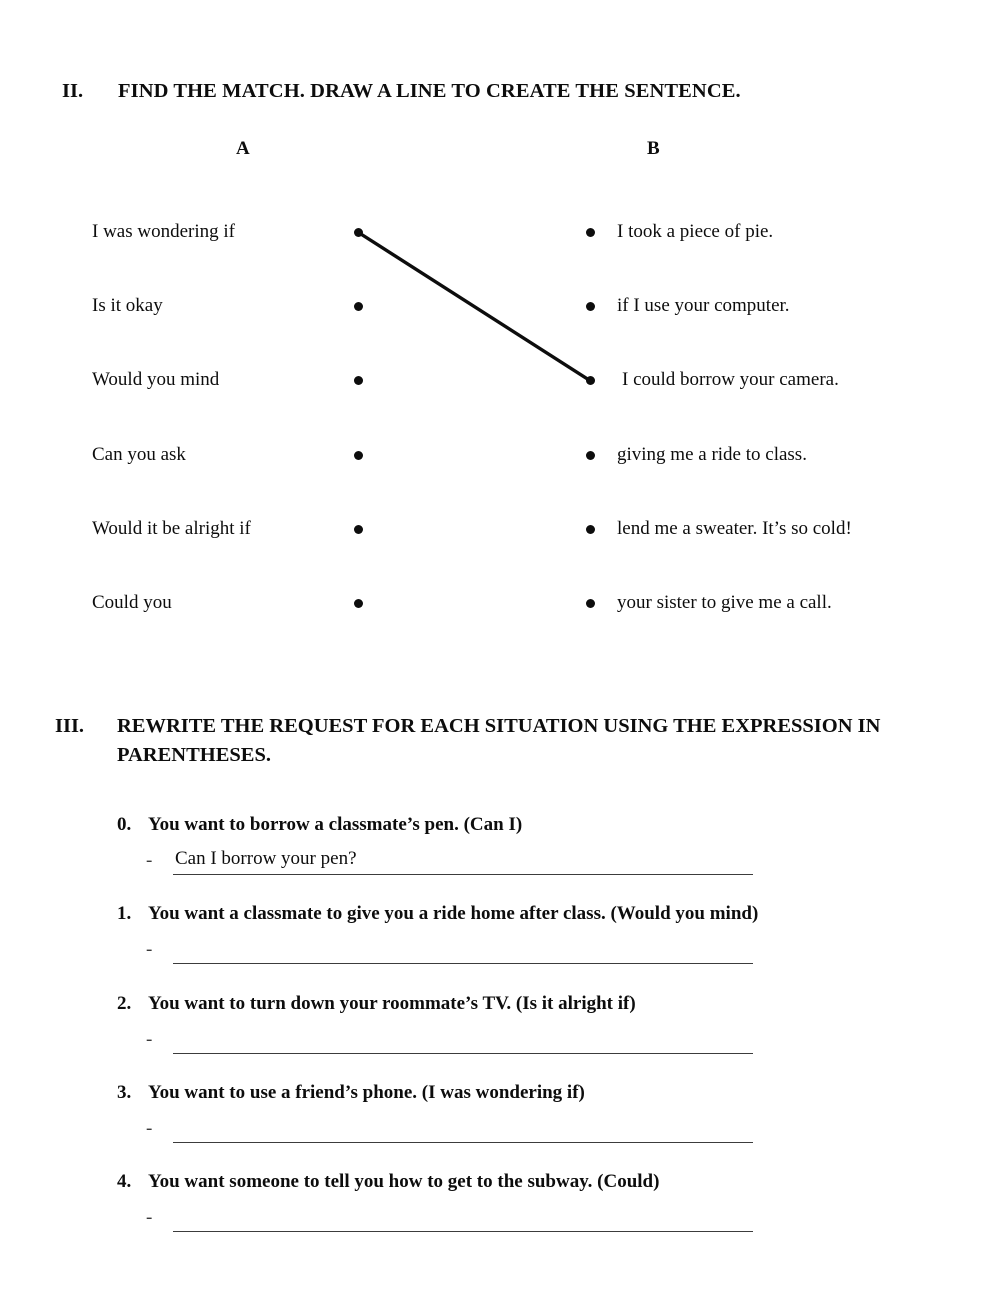  Describe the element at coordinates (695, 231) in the screenshot. I see `match-right-text: I took a piece of pie.` at that location.